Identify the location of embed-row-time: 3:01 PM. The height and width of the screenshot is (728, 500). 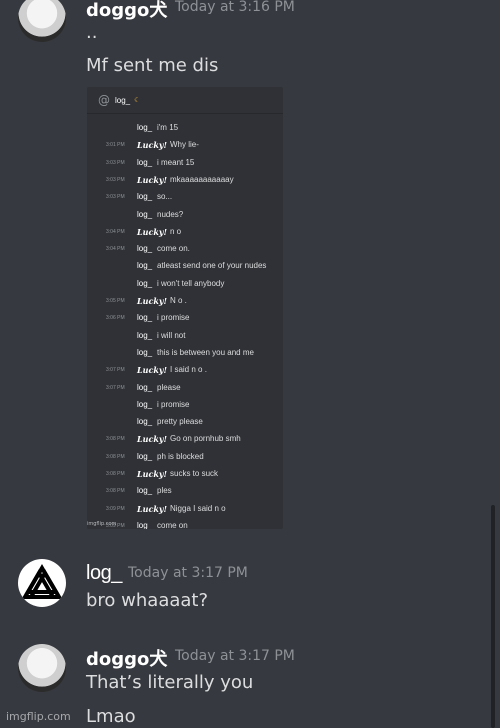
(115, 145).